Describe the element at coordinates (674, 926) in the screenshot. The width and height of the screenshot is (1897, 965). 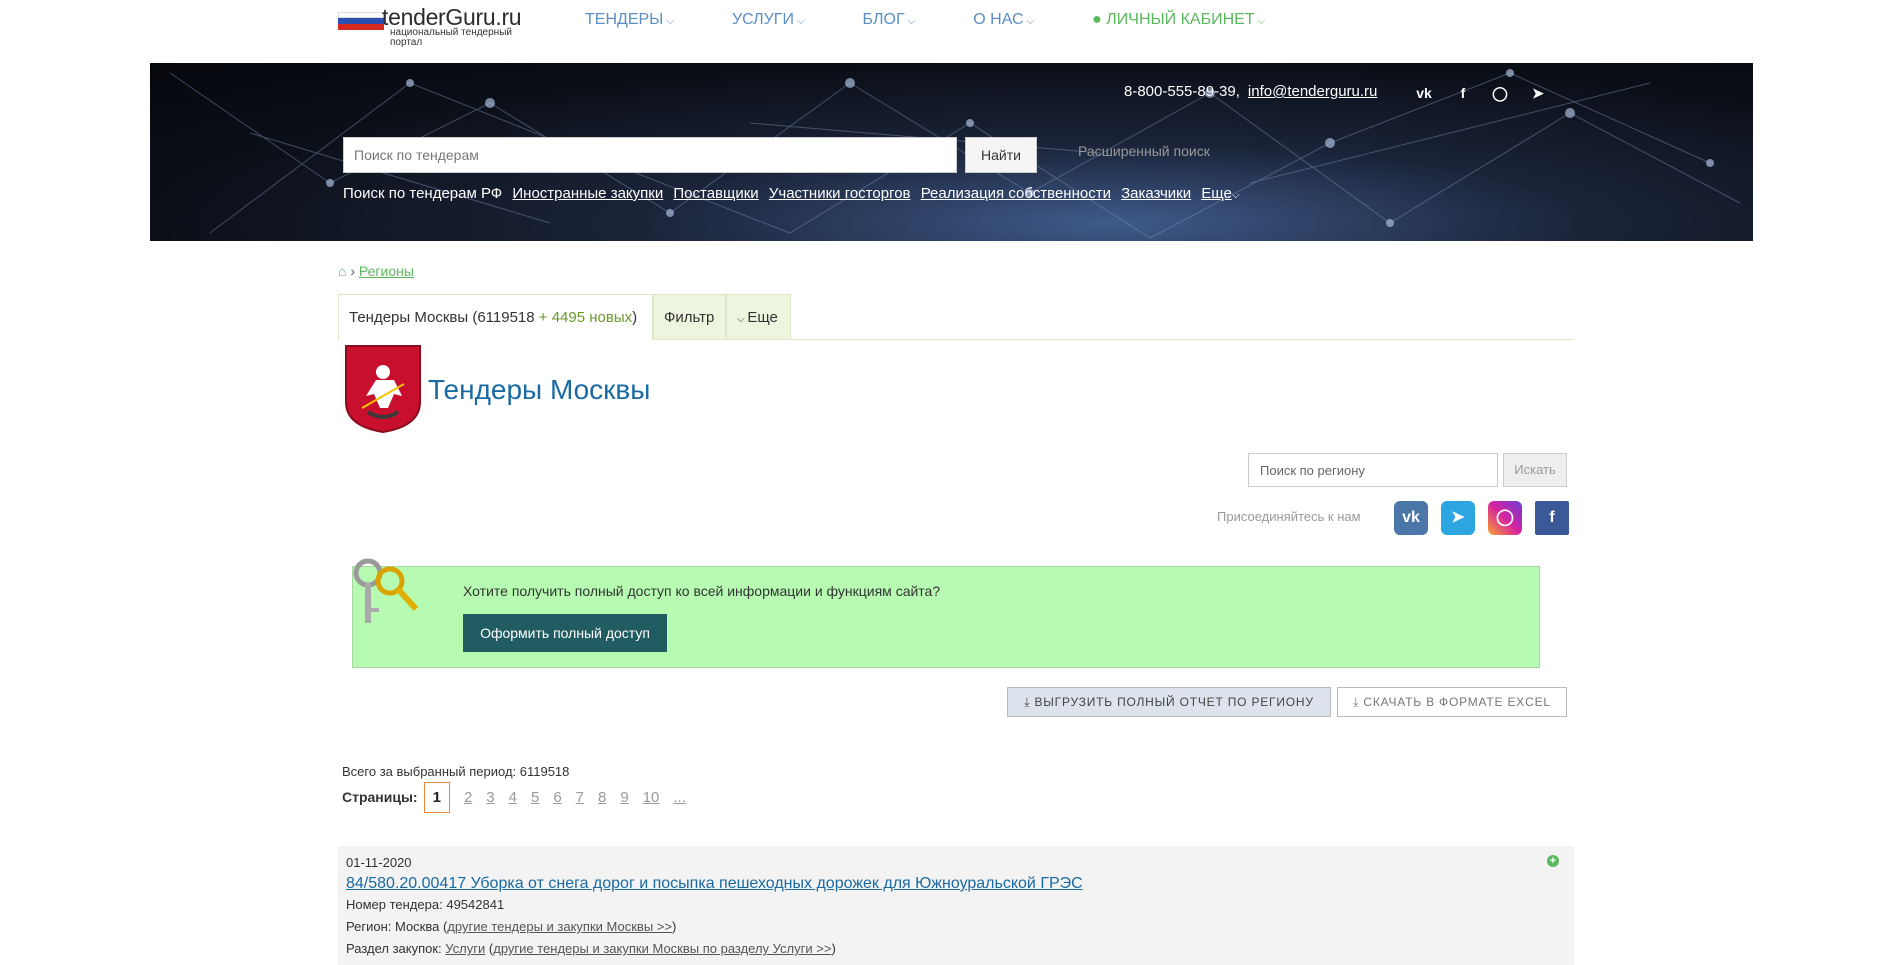
I see `tender-region-suffix: )` at that location.